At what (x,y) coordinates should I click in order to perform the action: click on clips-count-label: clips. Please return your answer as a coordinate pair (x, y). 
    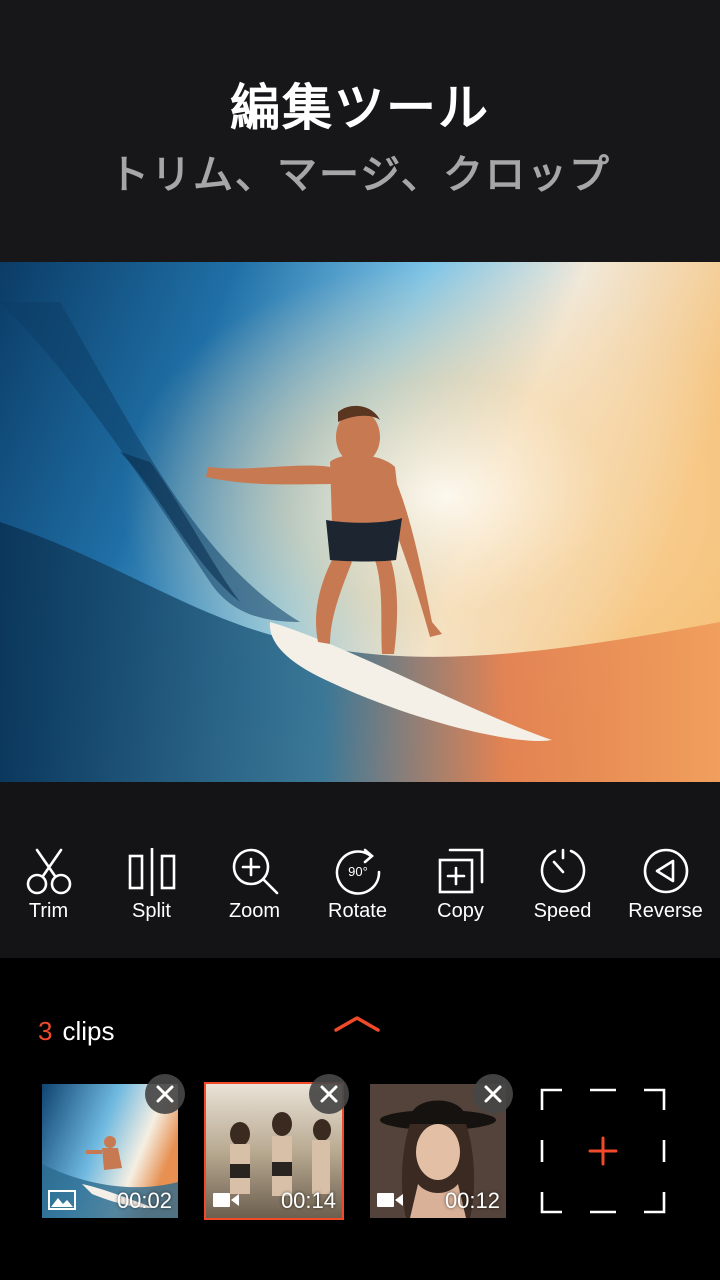
    Looking at the image, I should click on (88, 1031).